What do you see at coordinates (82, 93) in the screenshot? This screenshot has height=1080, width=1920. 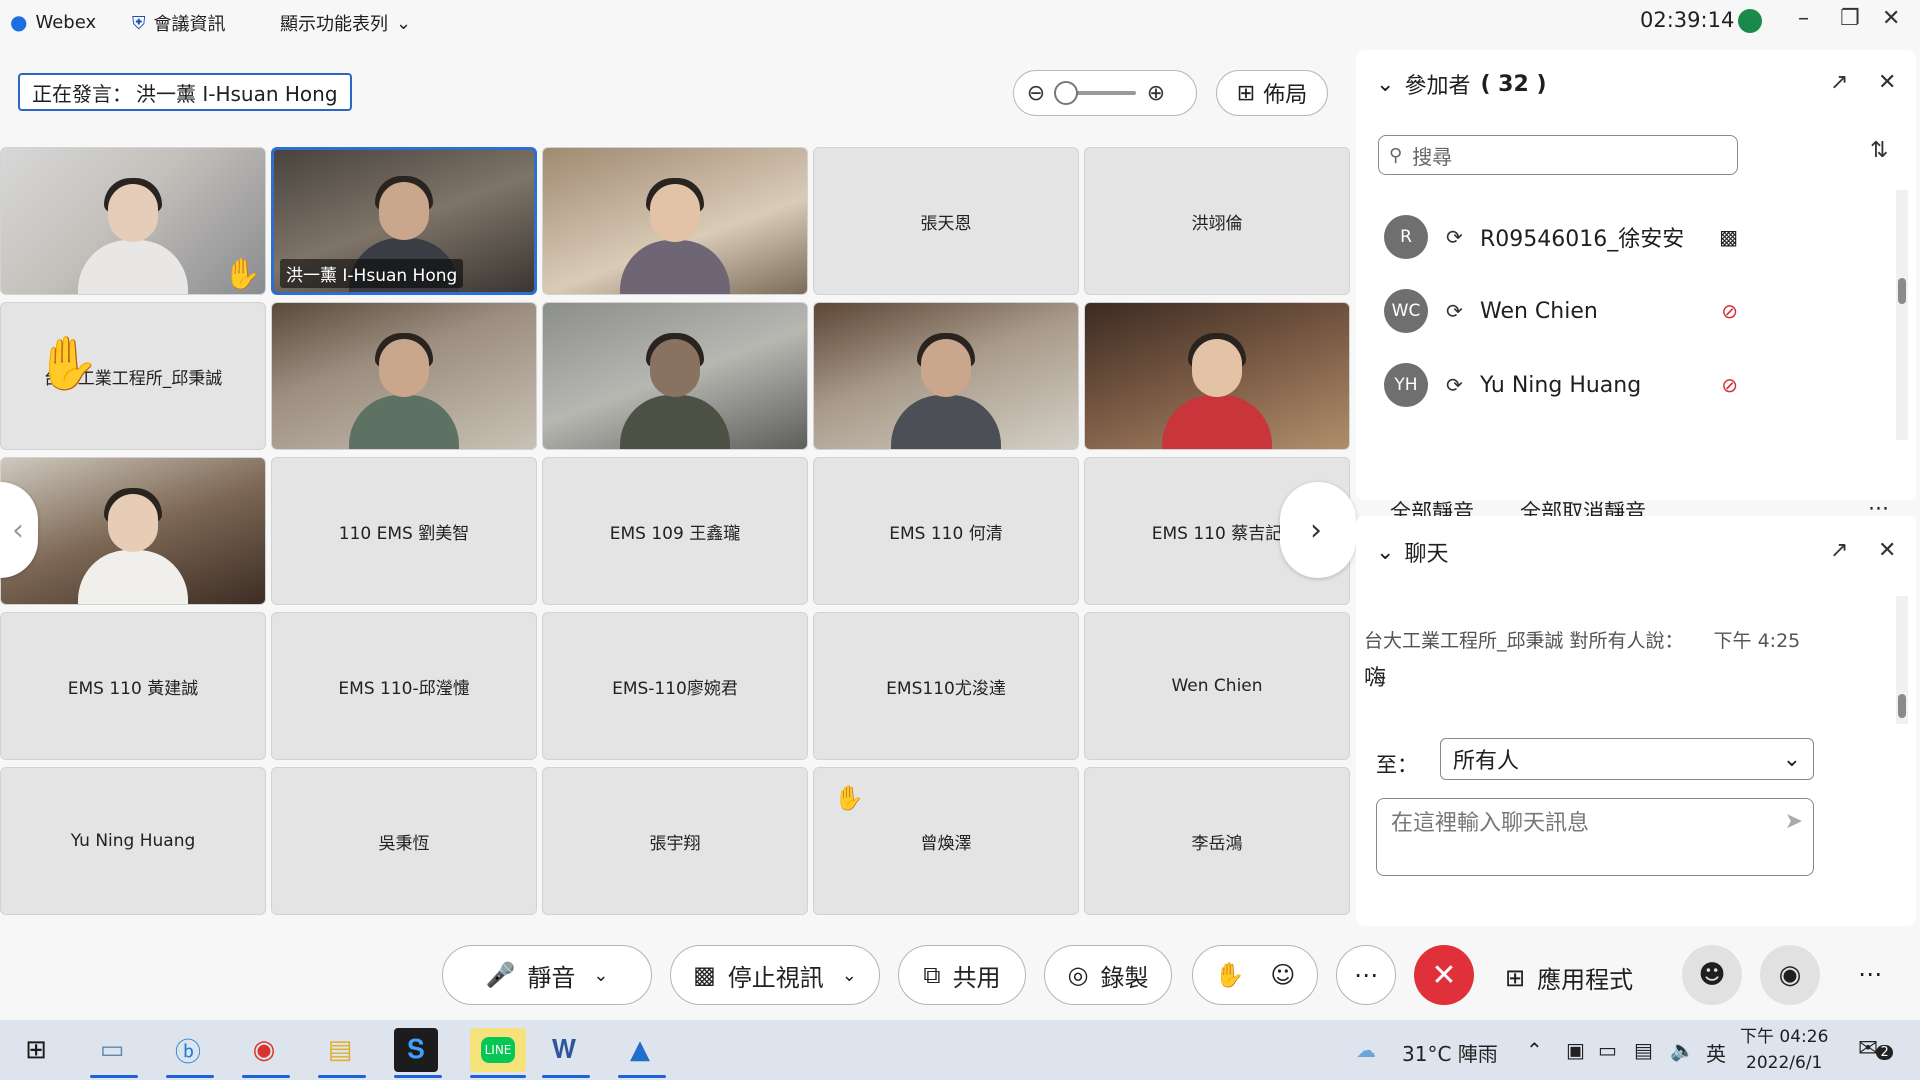 I see `speaker-prefix: 正在發言：` at bounding box center [82, 93].